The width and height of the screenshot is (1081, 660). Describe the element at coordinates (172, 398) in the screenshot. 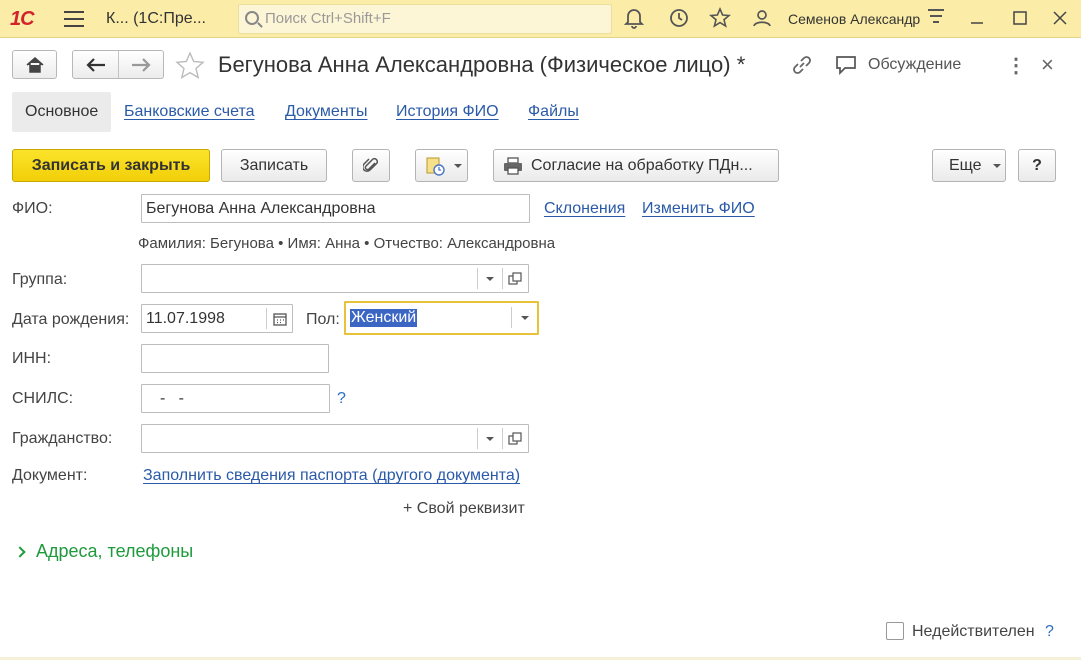

I see `snils-value: - -` at that location.